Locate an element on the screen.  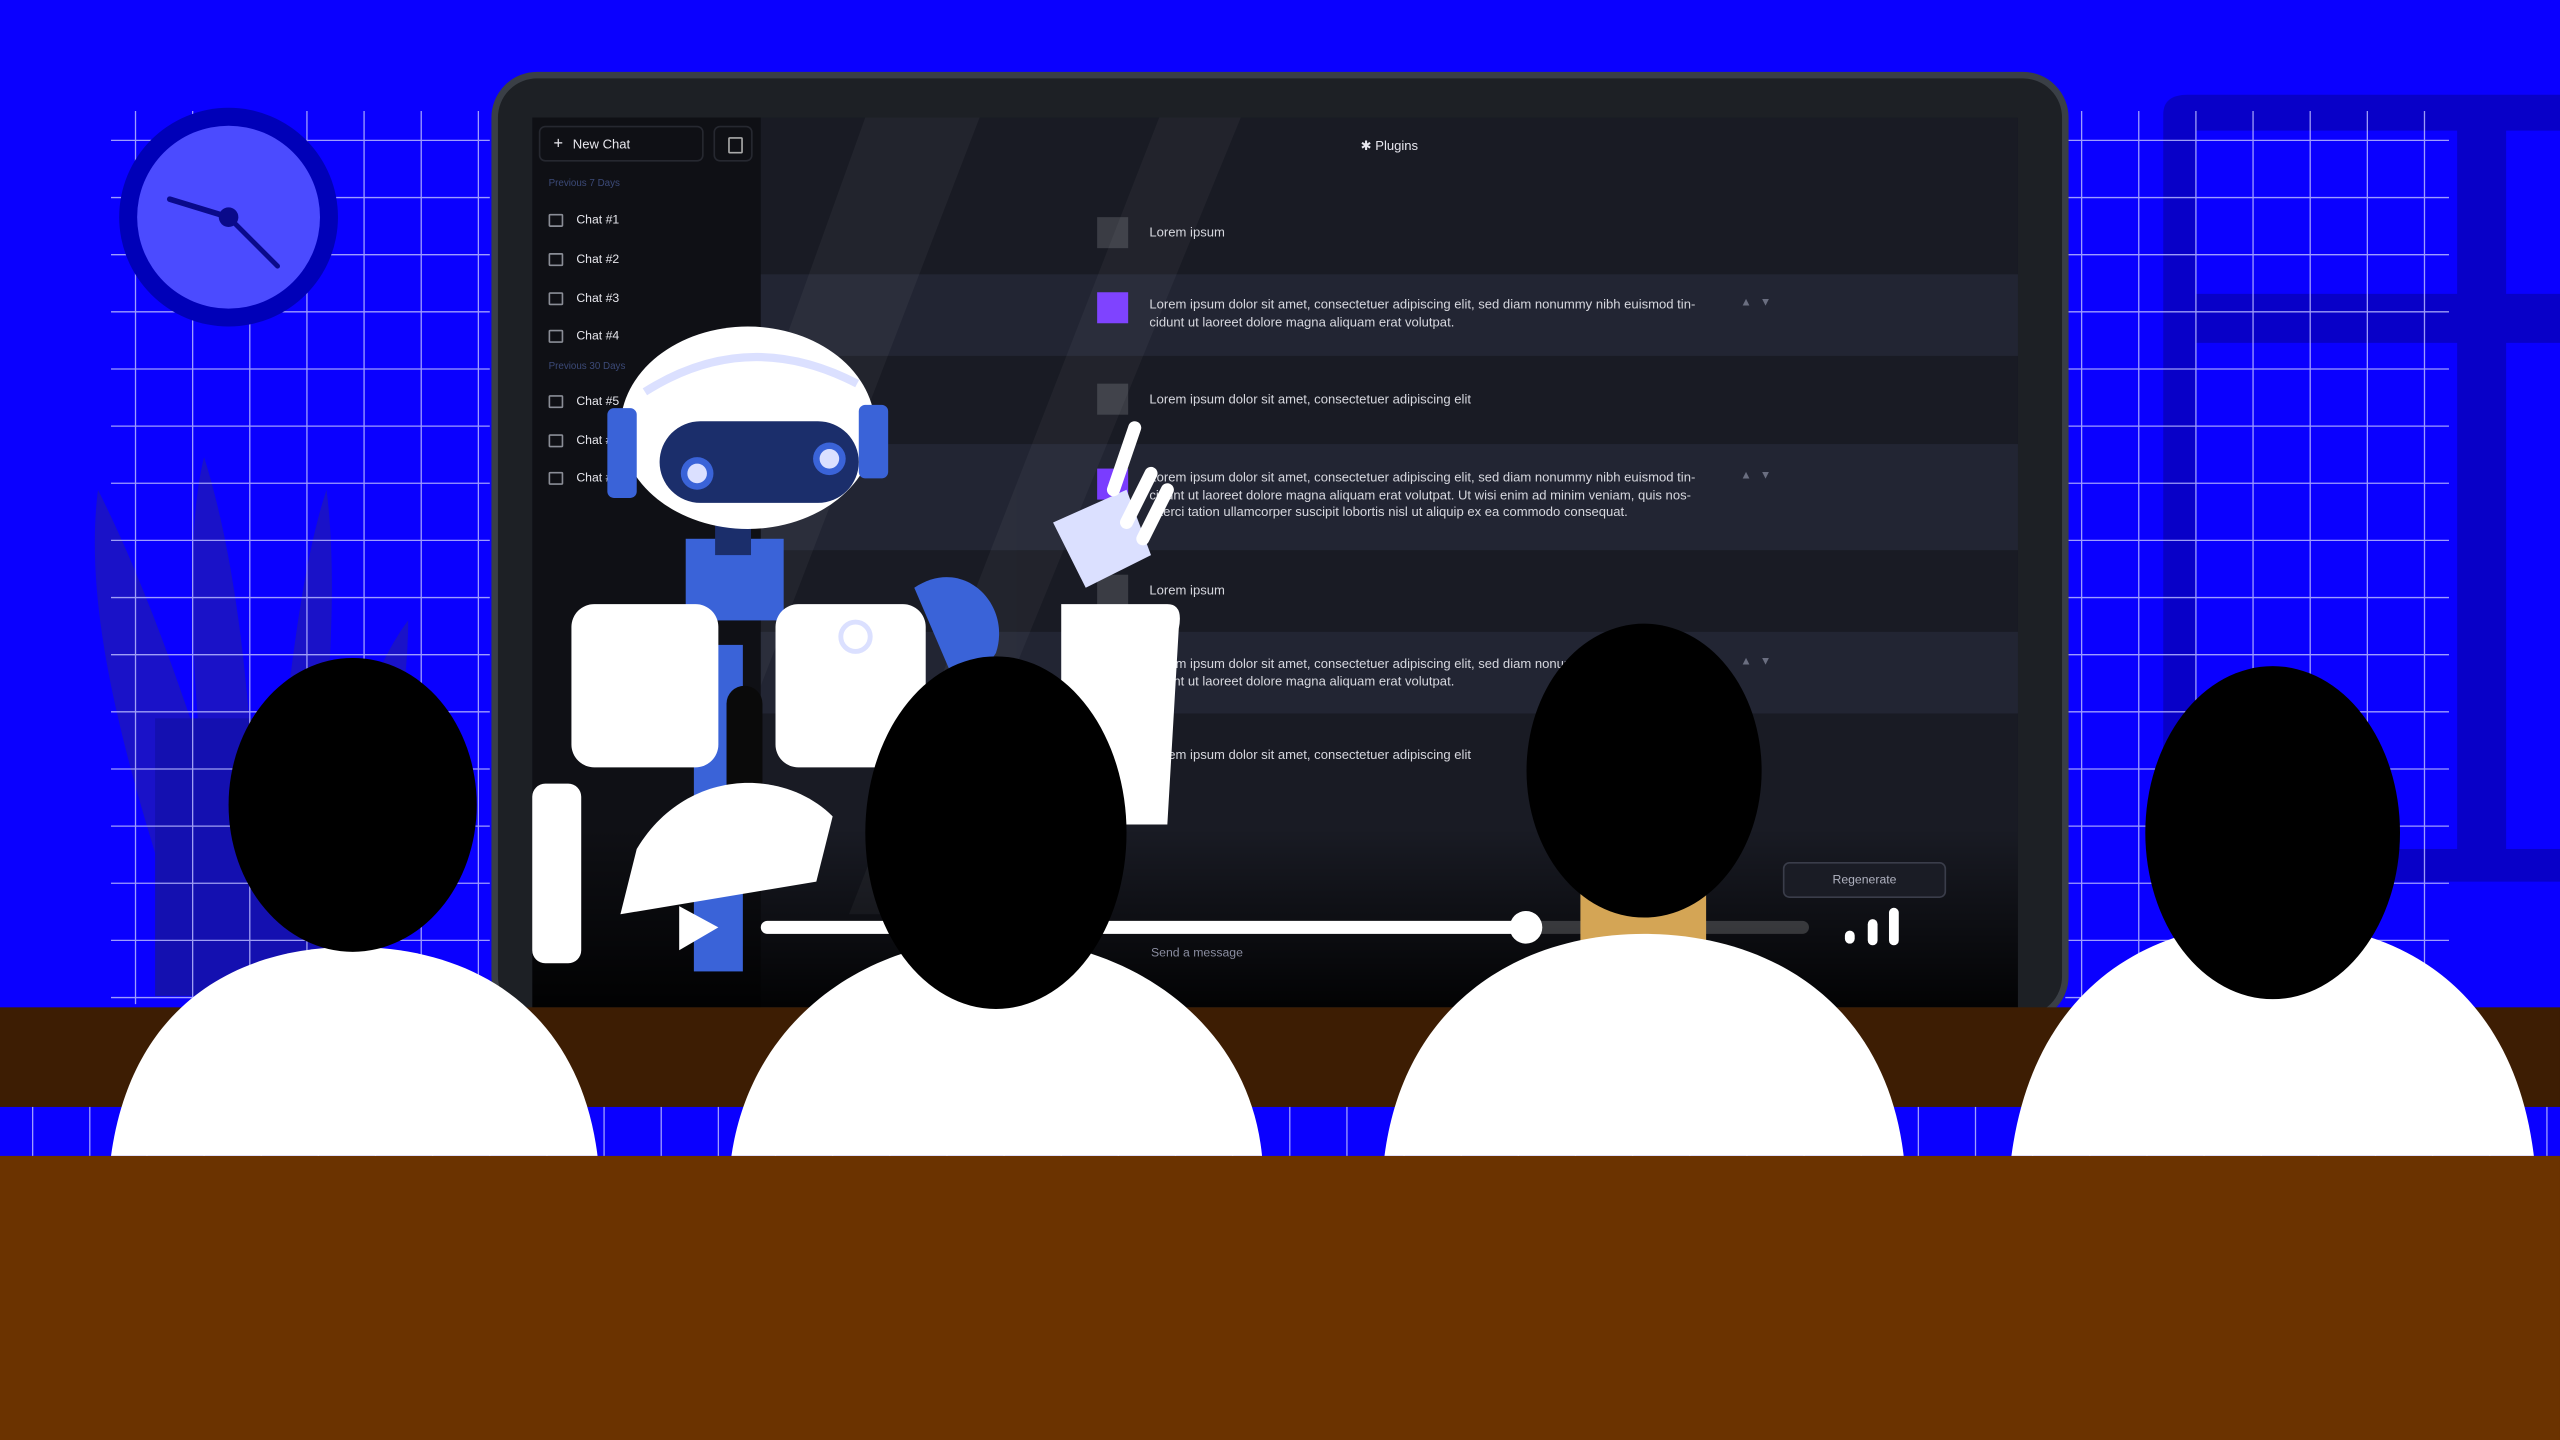
volume-bars-icon is located at coordinates (1871, 926).